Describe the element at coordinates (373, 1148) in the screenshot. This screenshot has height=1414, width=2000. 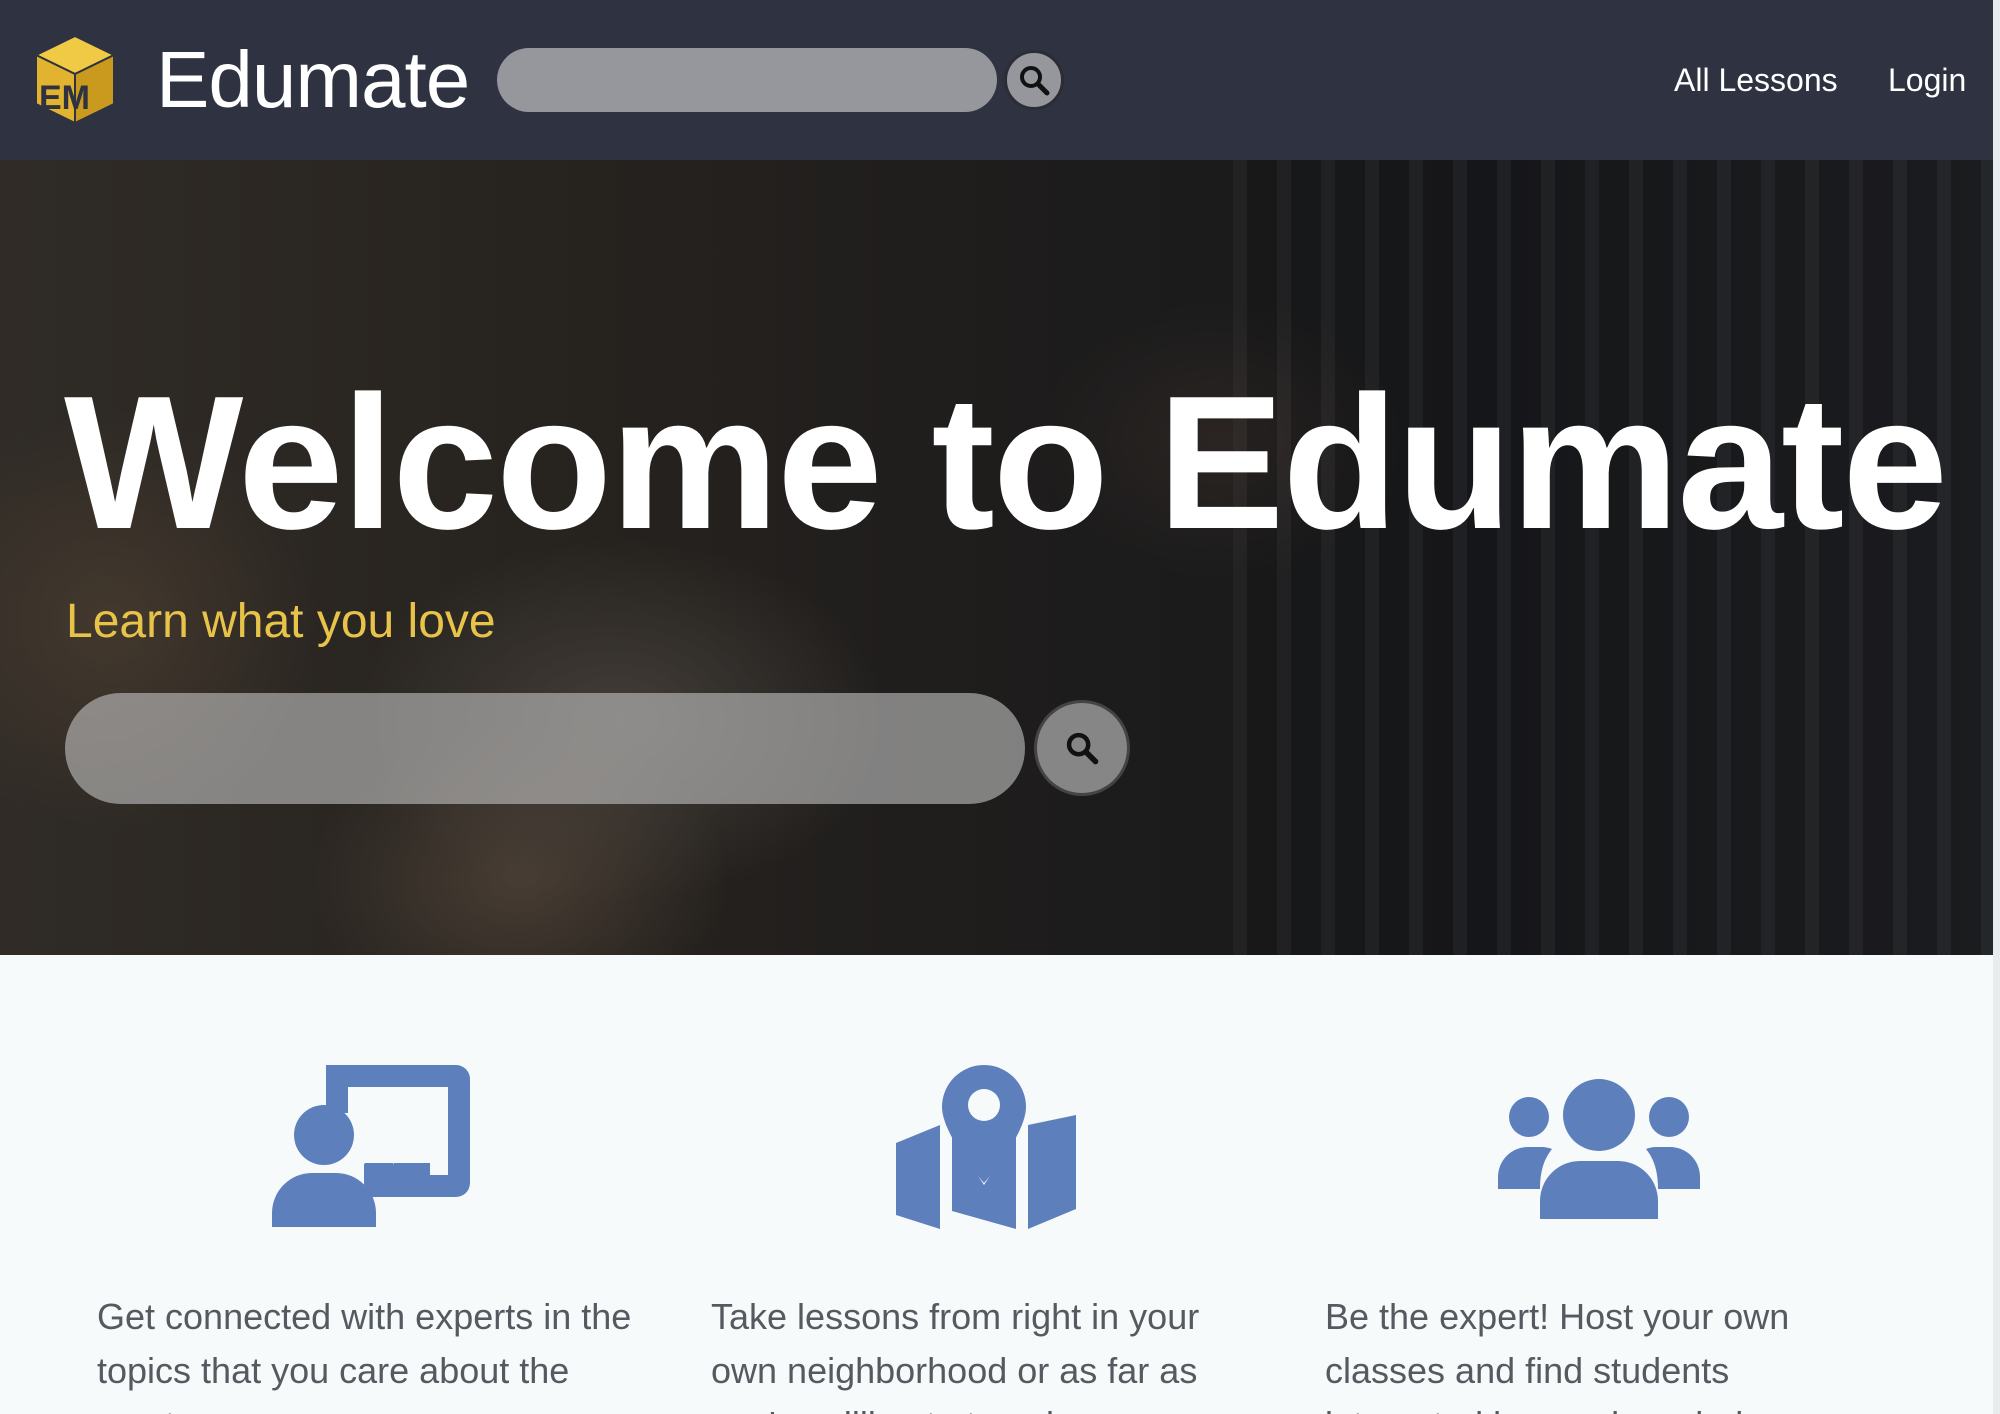
I see `chalkboard-teacher-icon` at that location.